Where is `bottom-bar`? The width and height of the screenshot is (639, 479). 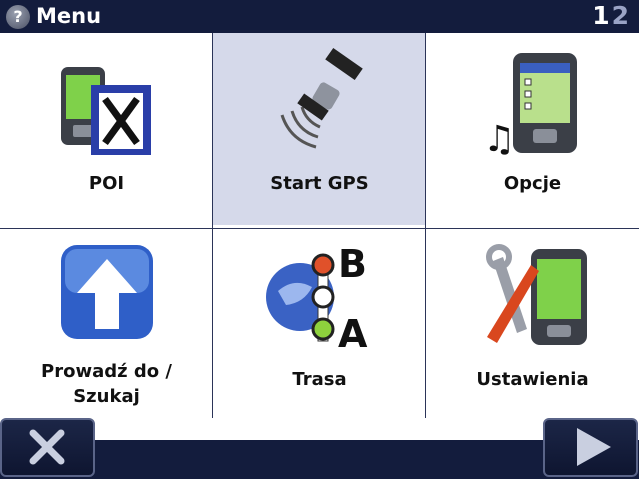 bottom-bar is located at coordinates (319, 448).